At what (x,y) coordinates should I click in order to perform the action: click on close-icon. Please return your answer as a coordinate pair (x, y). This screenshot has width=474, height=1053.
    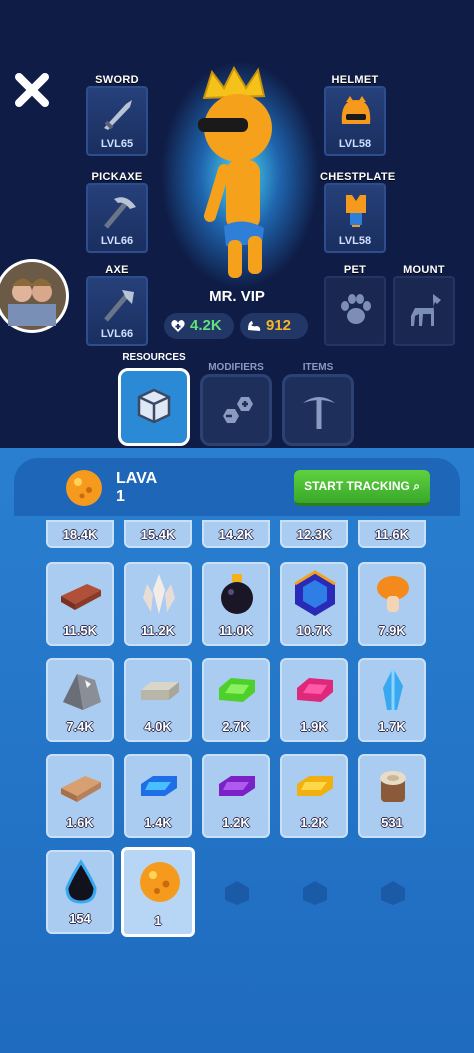
    Looking at the image, I should click on (32, 90).